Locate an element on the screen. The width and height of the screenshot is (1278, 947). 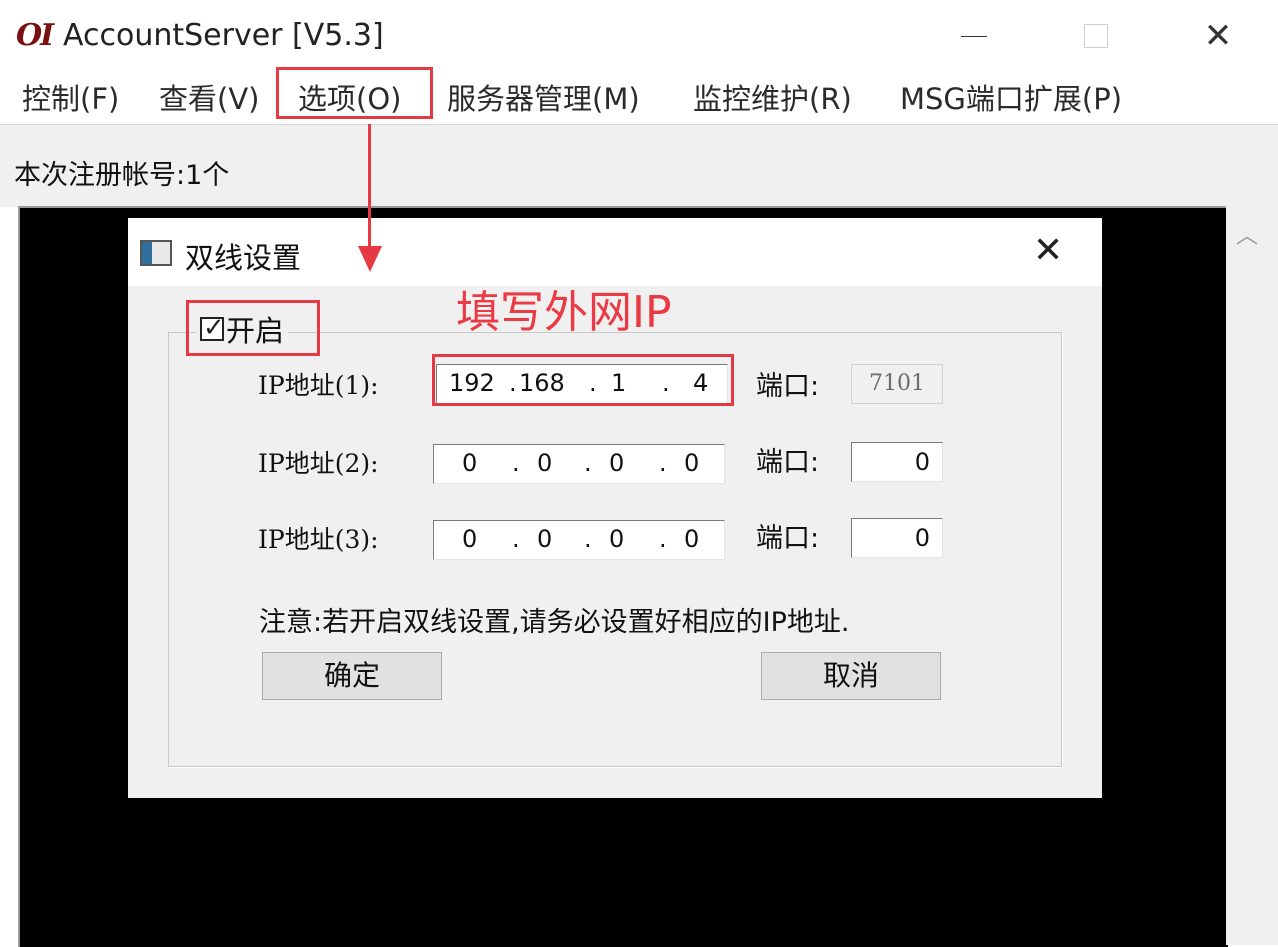
port-1-field: 7101 is located at coordinates (897, 384).